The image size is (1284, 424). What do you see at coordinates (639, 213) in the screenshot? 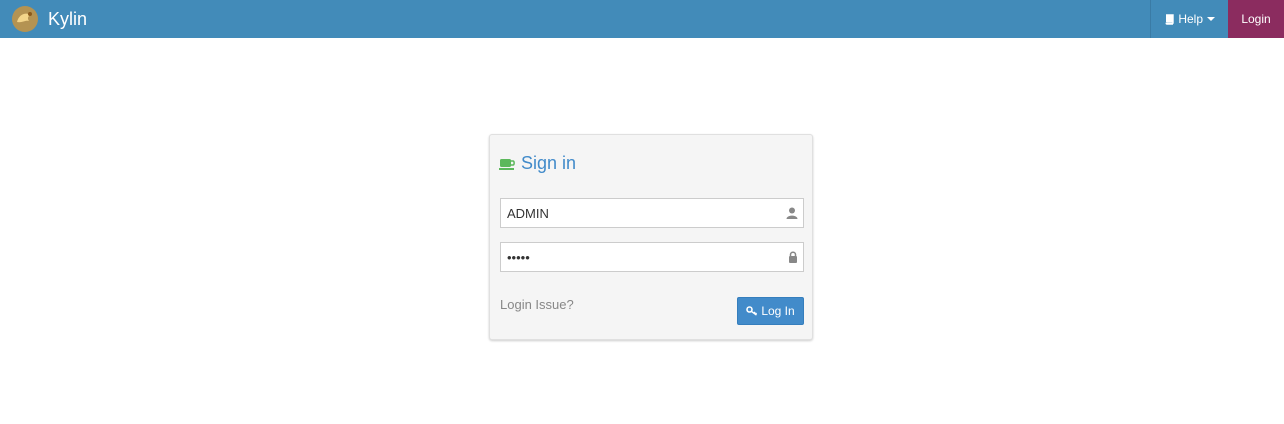
I see `username-input` at bounding box center [639, 213].